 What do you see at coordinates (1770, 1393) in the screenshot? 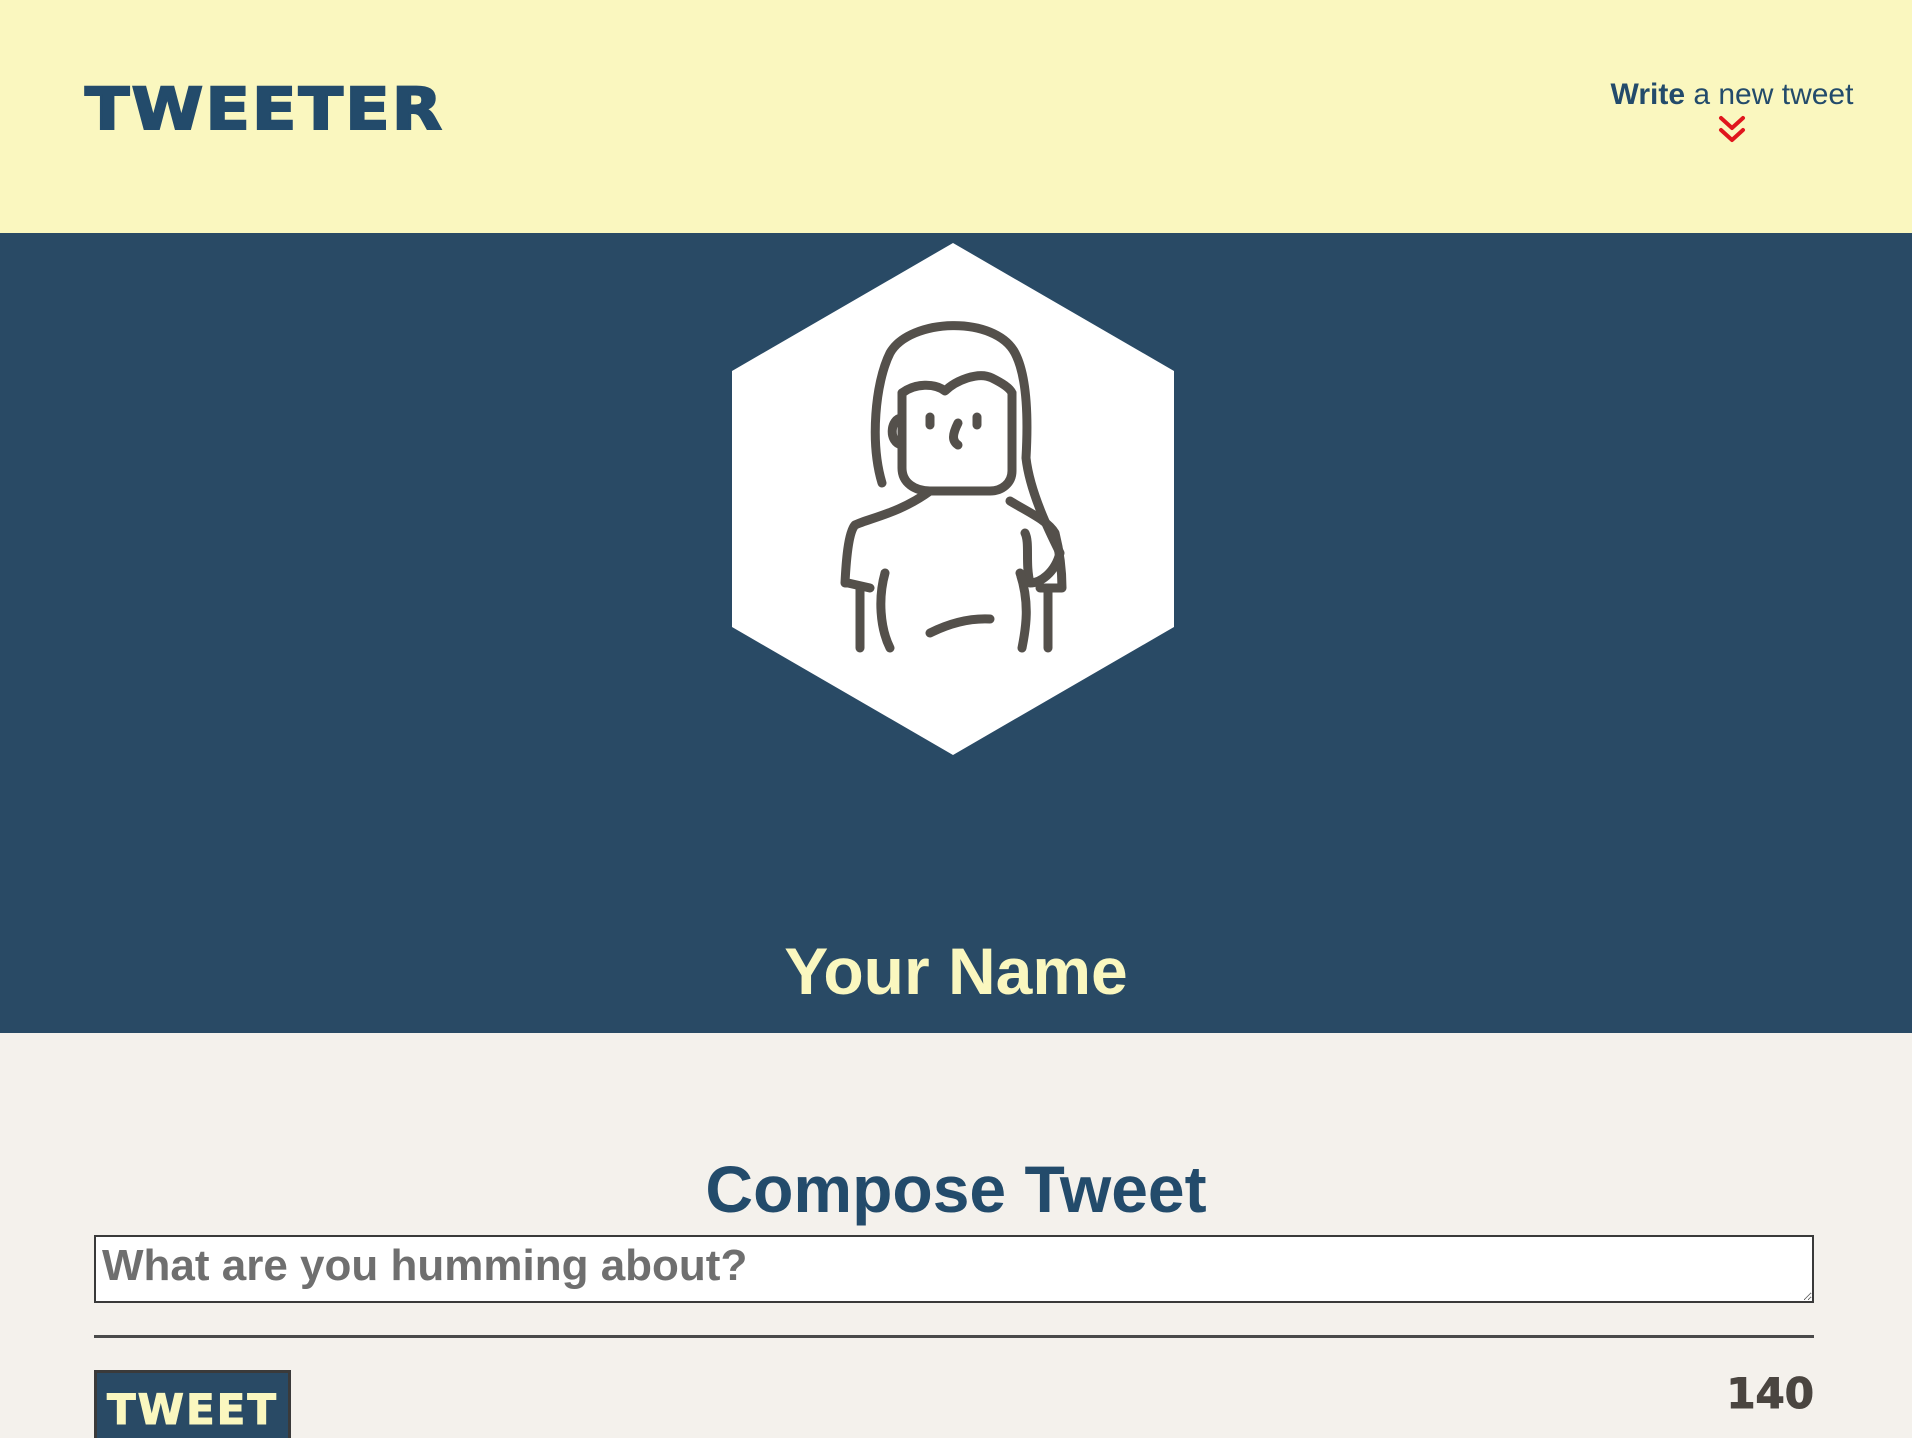
I see `char-counter: 140` at bounding box center [1770, 1393].